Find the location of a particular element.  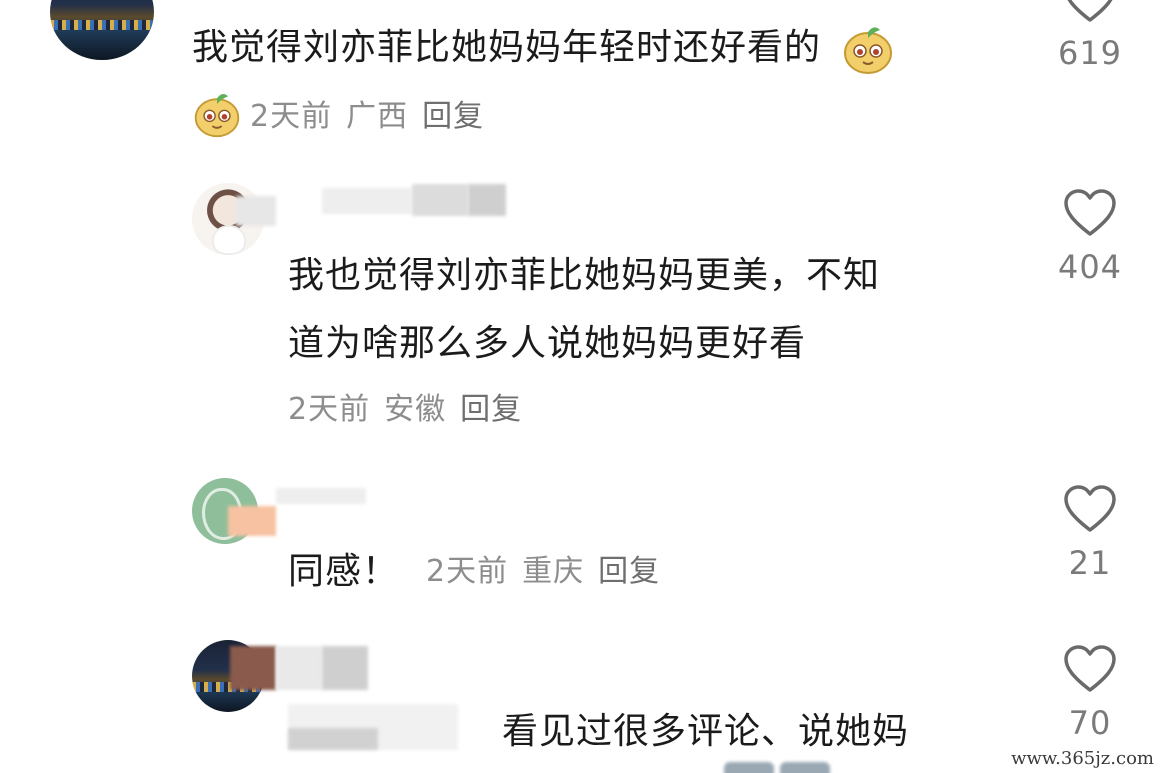

comment-text: 看见过很多评论、说她妈 is located at coordinates (706, 731).